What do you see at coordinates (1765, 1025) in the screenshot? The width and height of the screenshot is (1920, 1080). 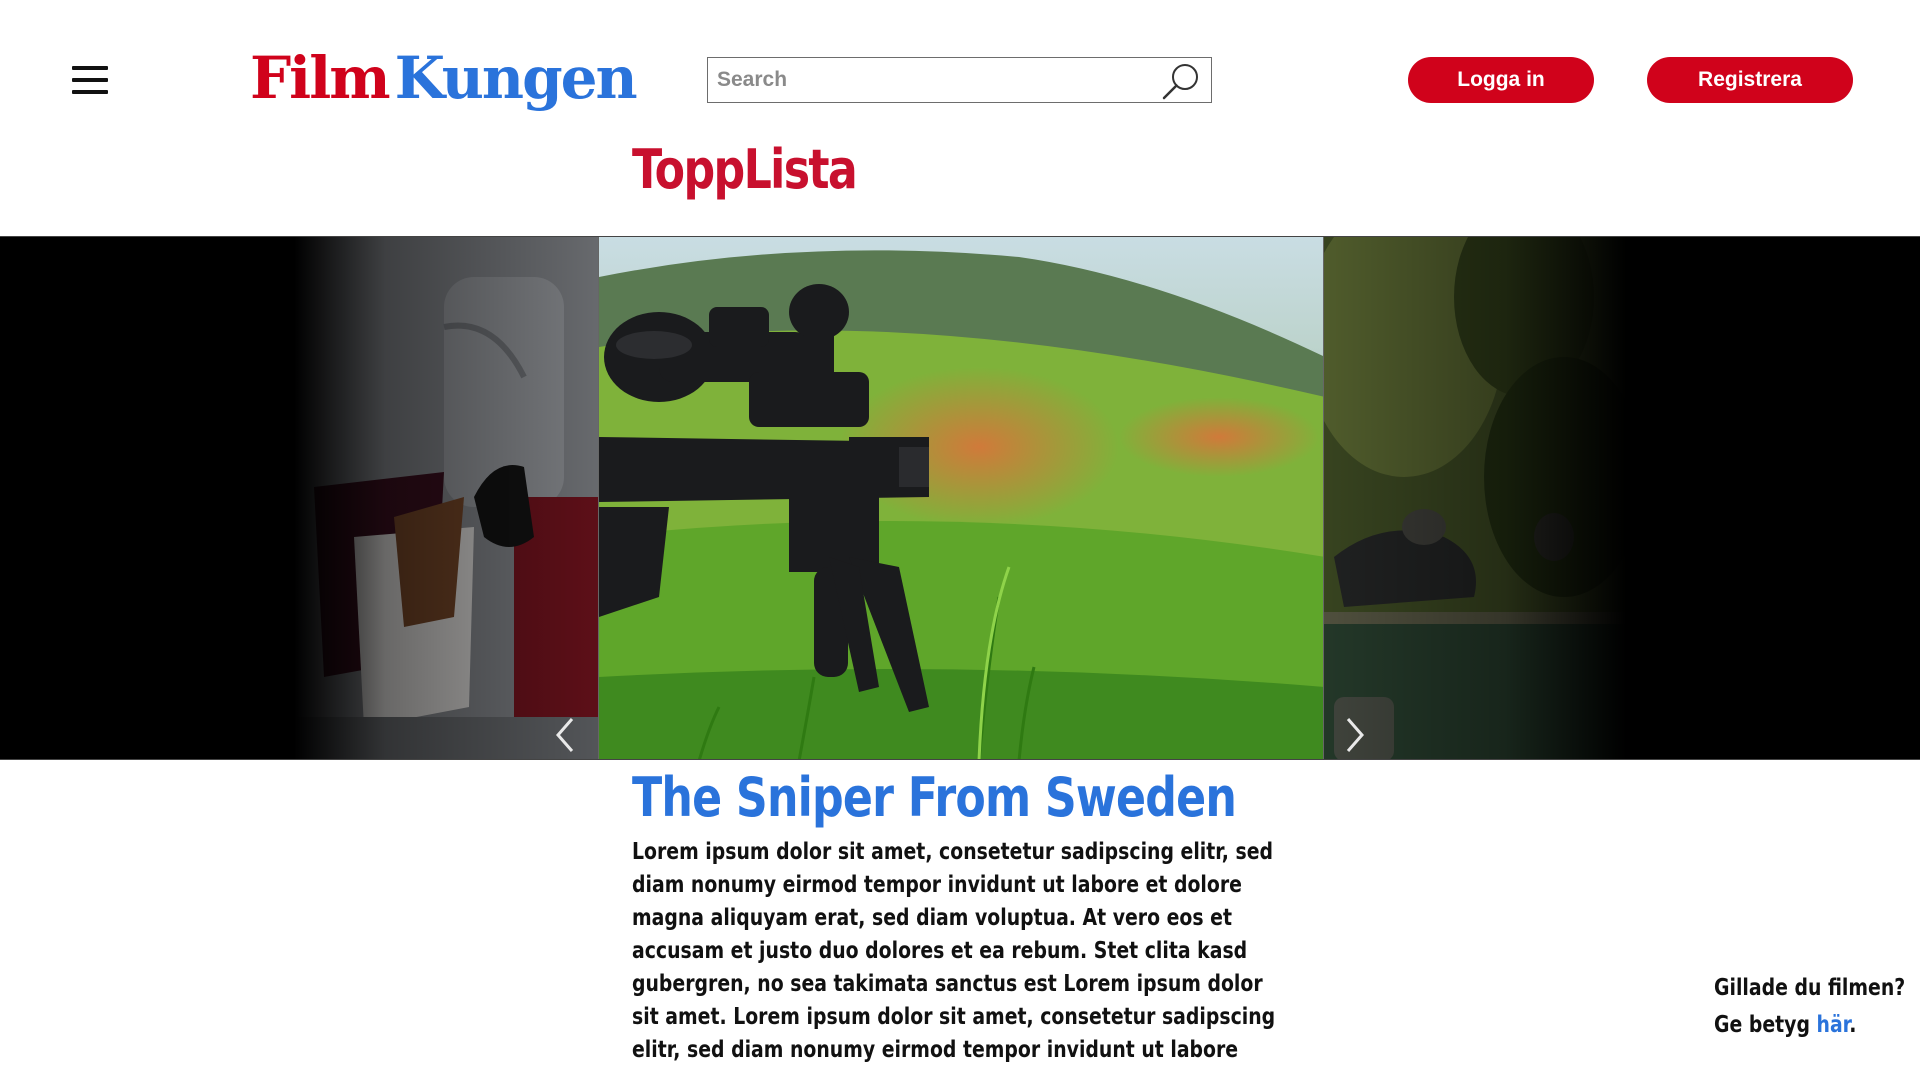 I see `rating-cta-prefix: Ge betyg` at bounding box center [1765, 1025].